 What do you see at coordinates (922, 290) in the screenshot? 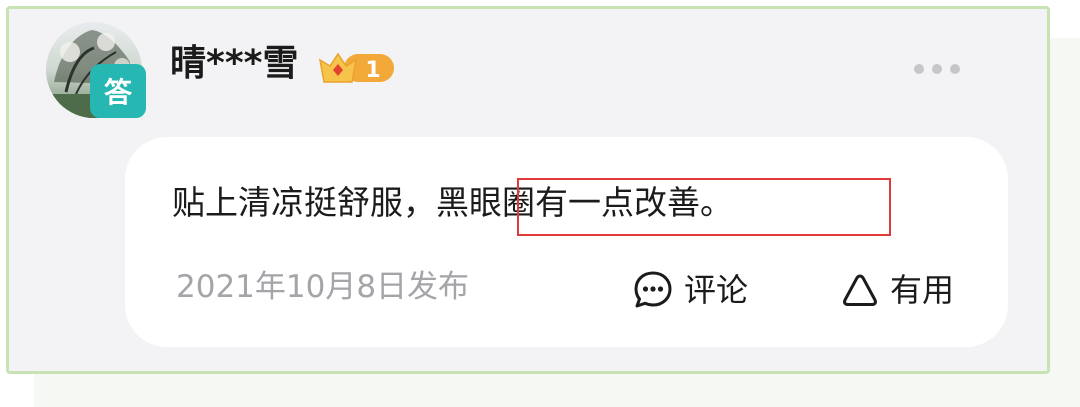
I see `useful-label: 有用` at bounding box center [922, 290].